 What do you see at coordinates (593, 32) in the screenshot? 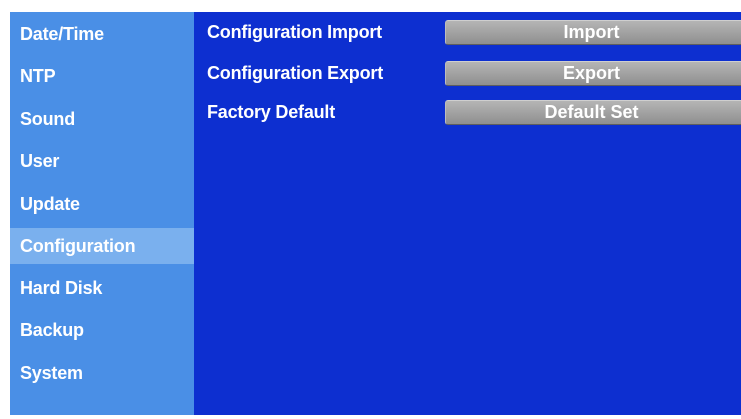
I see `import-button: Import` at bounding box center [593, 32].